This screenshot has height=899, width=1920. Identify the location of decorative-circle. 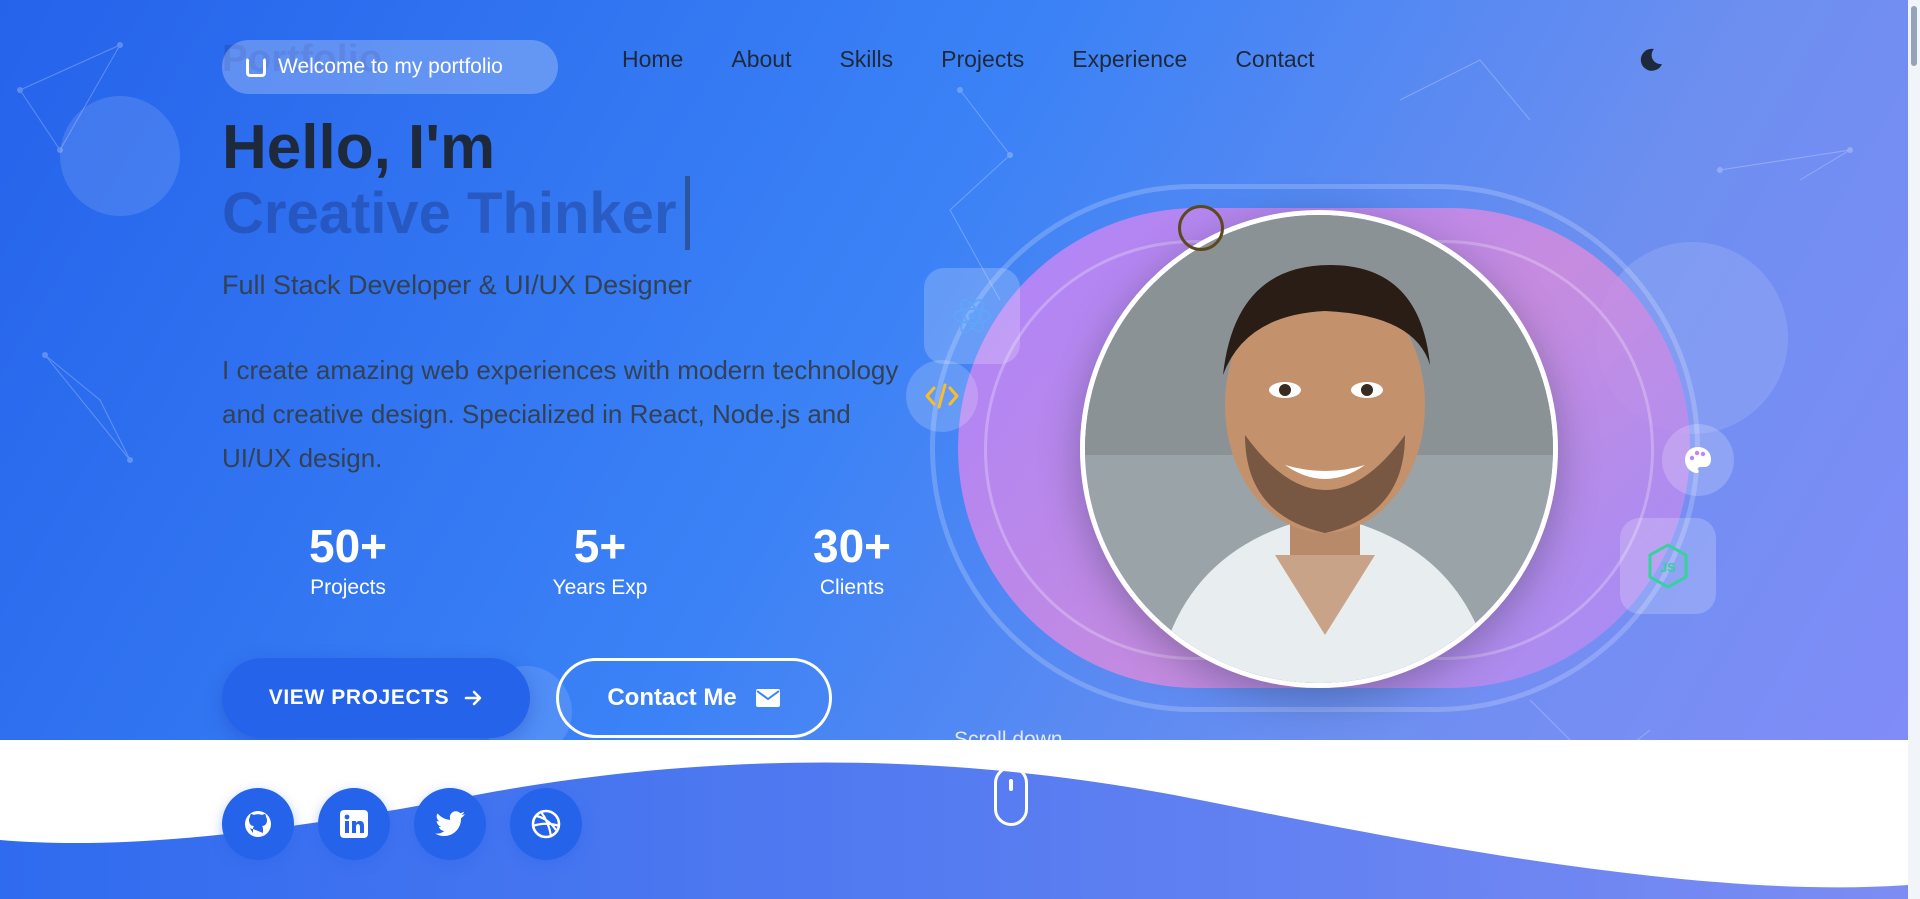
(120, 156).